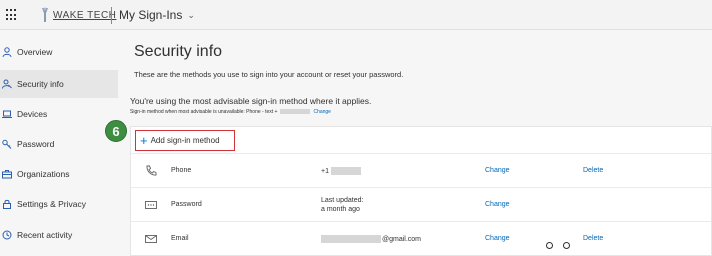 This screenshot has height=256, width=712. What do you see at coordinates (322, 112) in the screenshot?
I see `change-default-method-link: Change` at bounding box center [322, 112].